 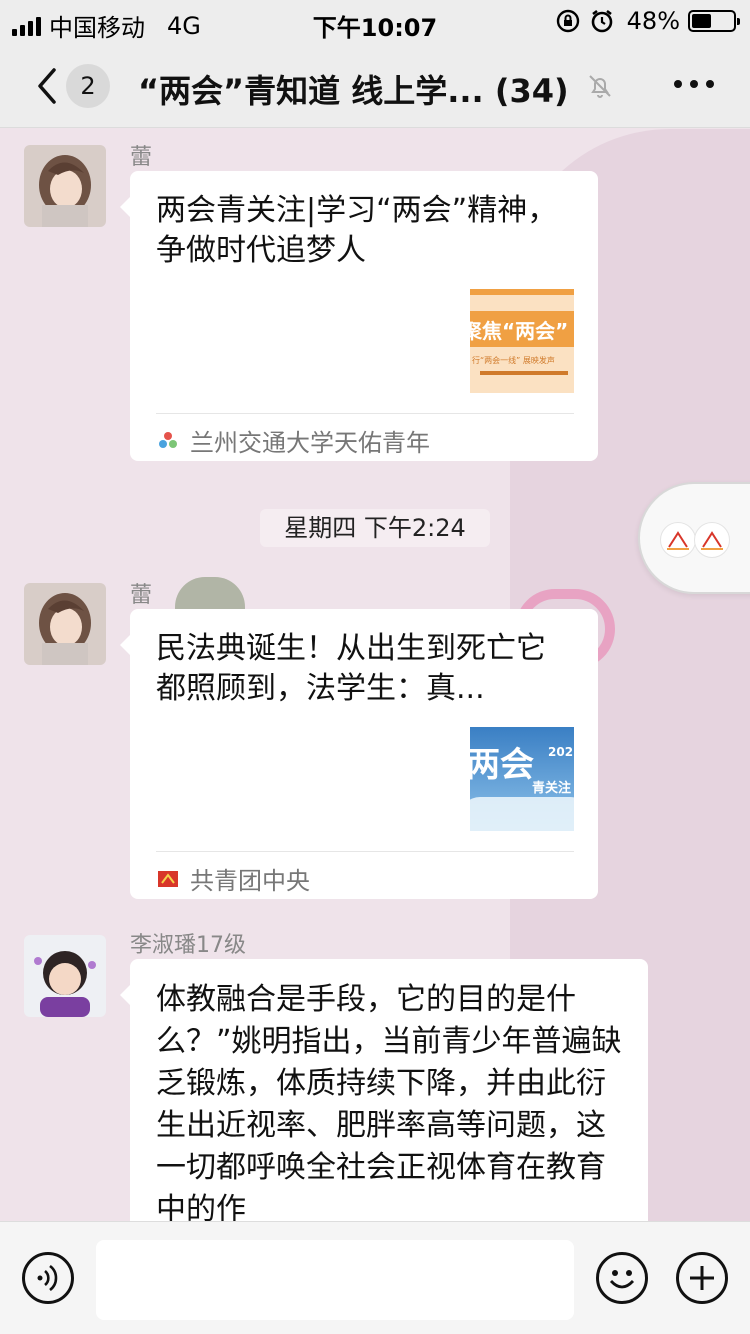 I want to click on chat-title: “两会”青知道 线上学... (34), so click(x=353, y=91).